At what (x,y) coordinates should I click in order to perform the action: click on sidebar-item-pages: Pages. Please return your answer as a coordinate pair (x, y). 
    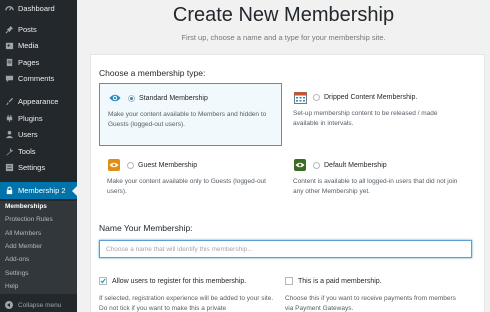
    Looking at the image, I should click on (38, 62).